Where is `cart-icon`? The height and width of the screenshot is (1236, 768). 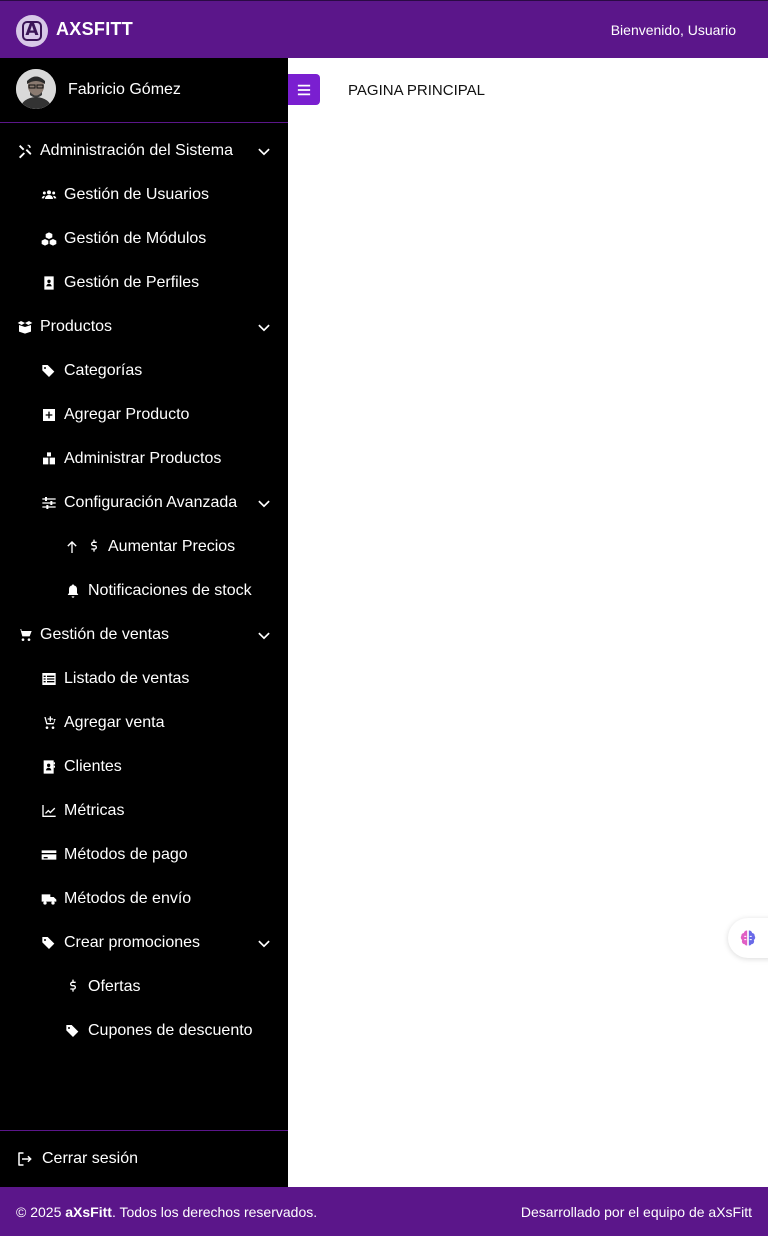 cart-icon is located at coordinates (25, 635).